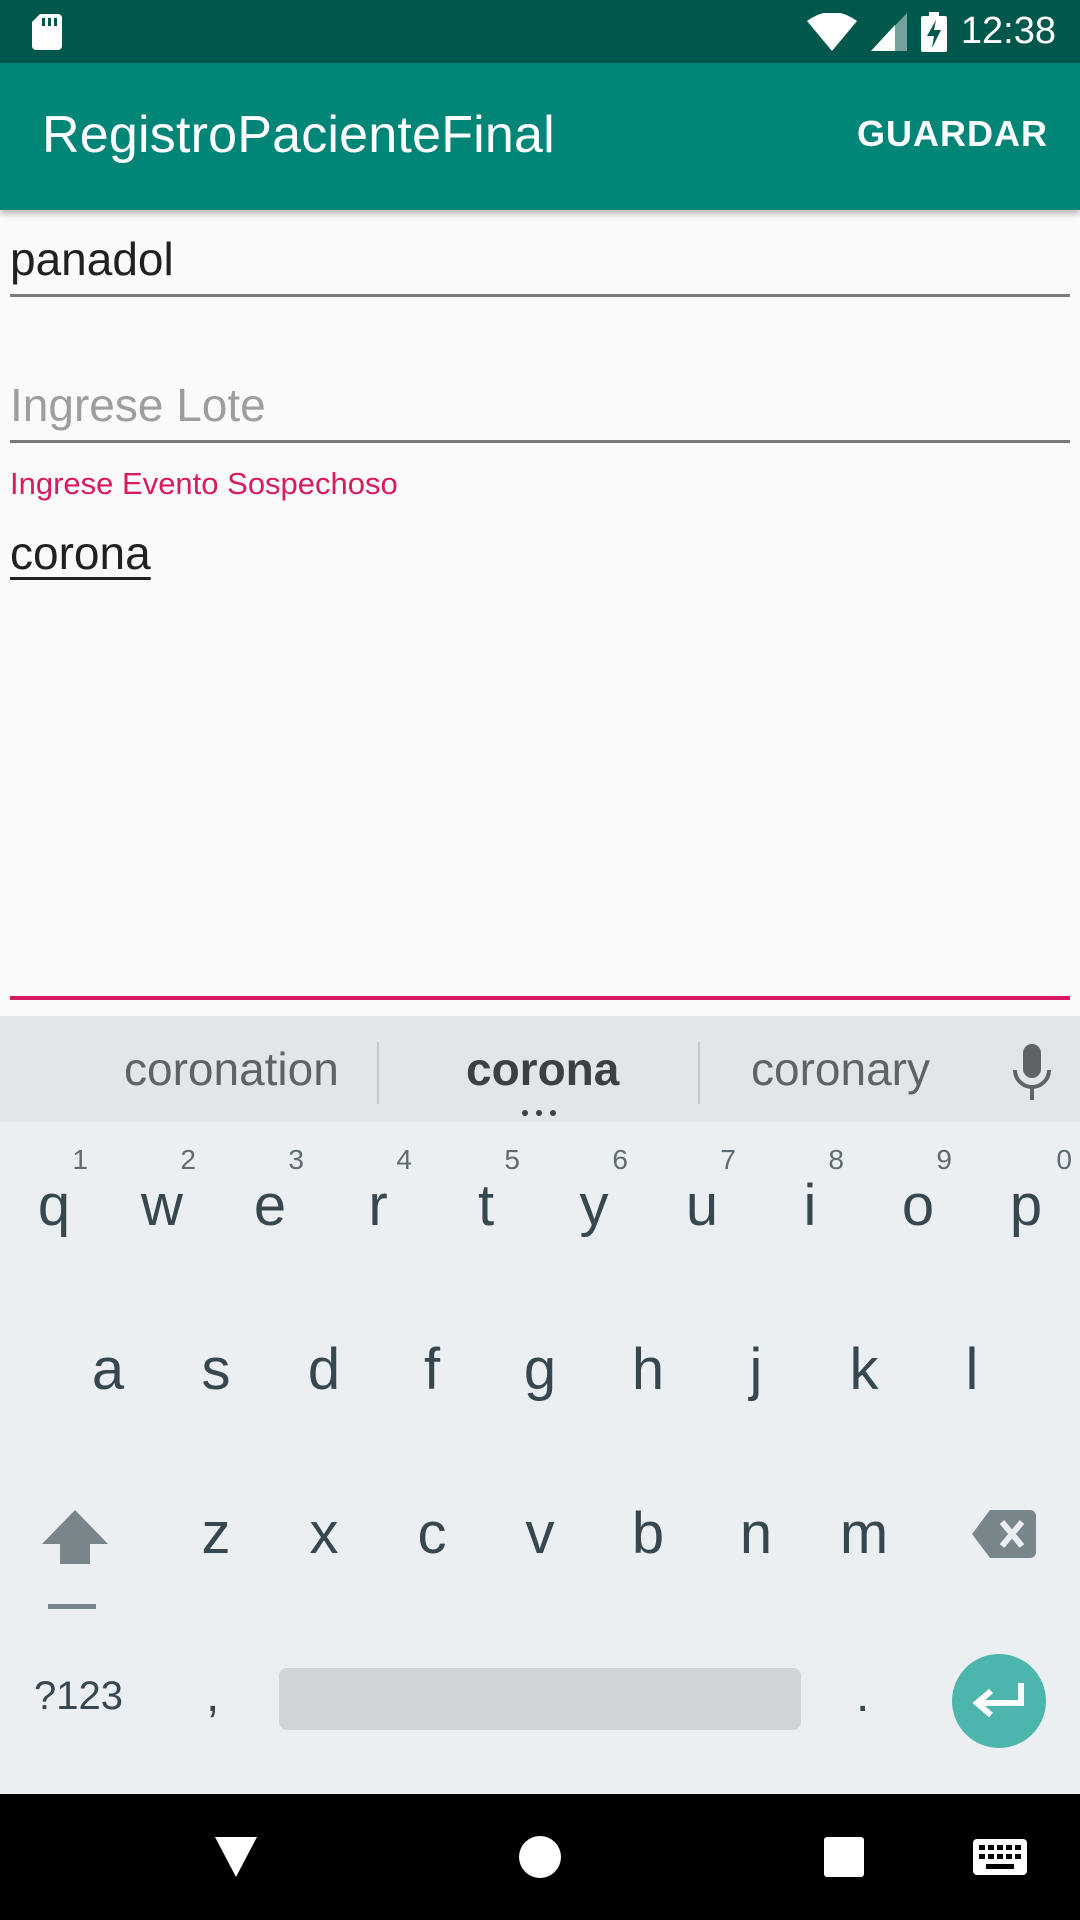 This screenshot has width=1080, height=1920. I want to click on symbols-key: ?123, so click(78, 1696).